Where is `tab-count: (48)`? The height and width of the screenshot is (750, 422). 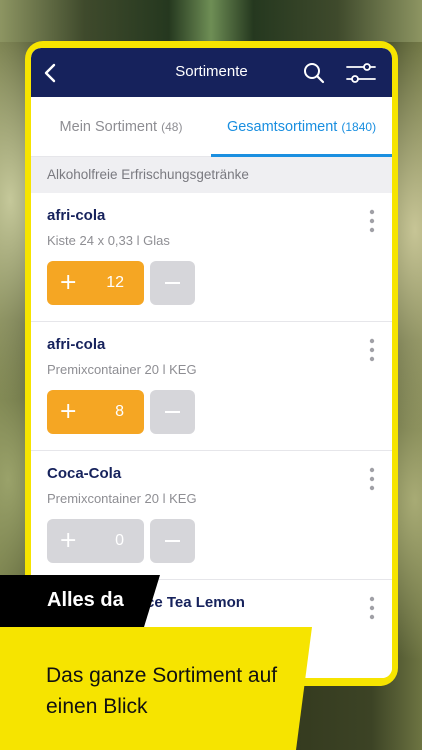 tab-count: (48) is located at coordinates (172, 127).